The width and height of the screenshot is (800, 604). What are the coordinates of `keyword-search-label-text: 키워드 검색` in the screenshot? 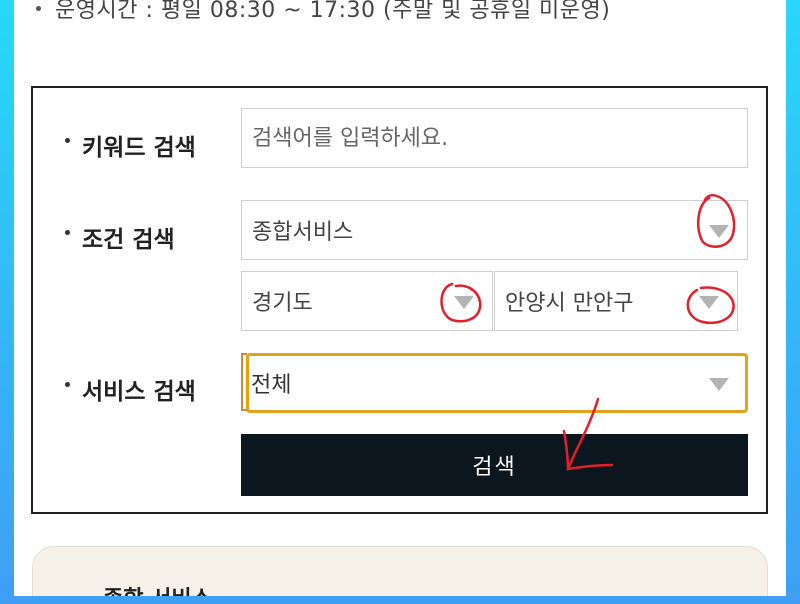 It's located at (139, 148).